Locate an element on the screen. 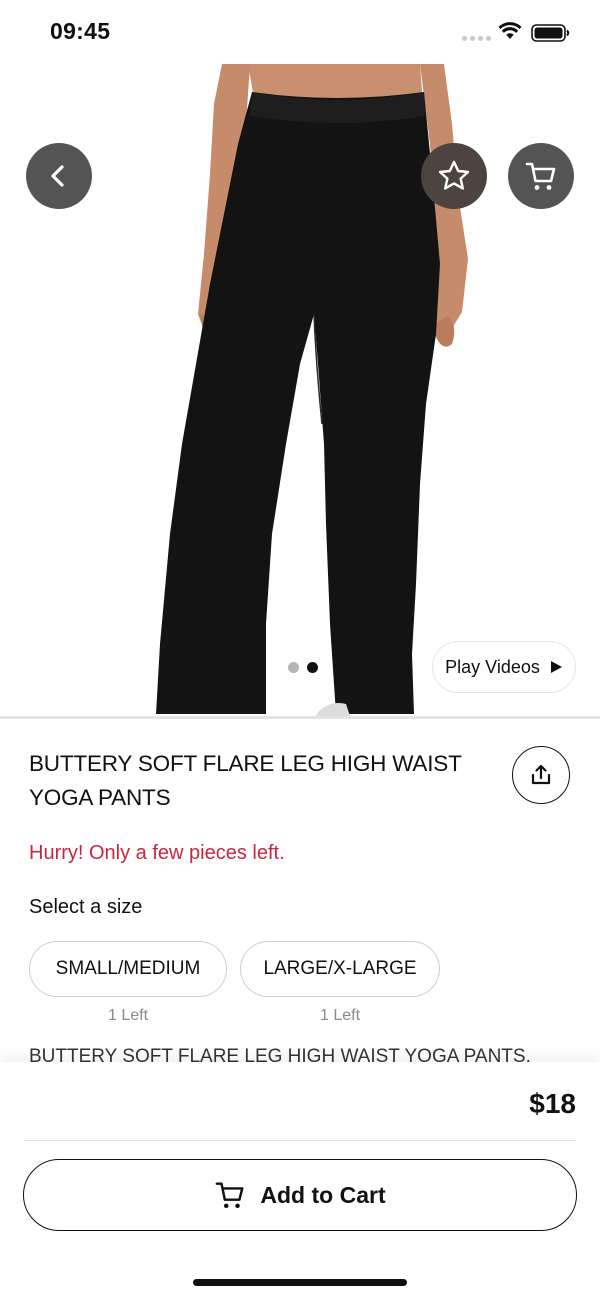 The height and width of the screenshot is (1299, 600). battery-icon is located at coordinates (550, 33).